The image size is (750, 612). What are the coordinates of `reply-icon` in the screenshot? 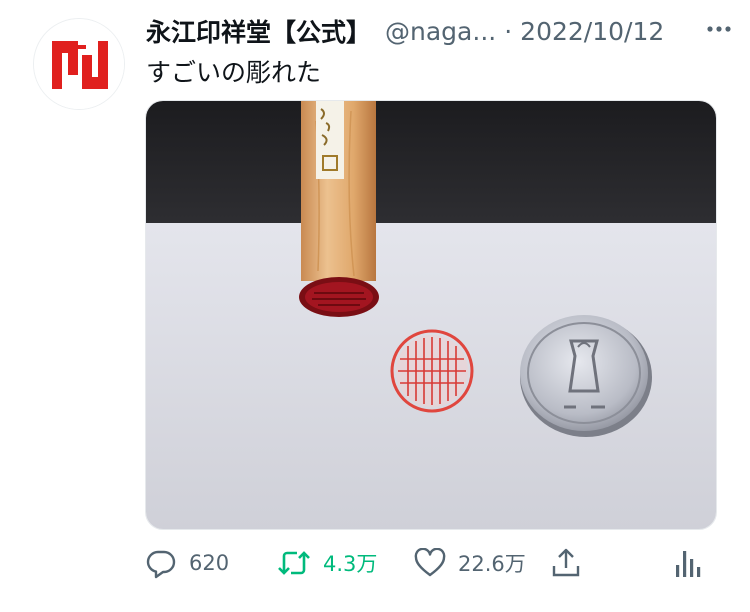 It's located at (161, 563).